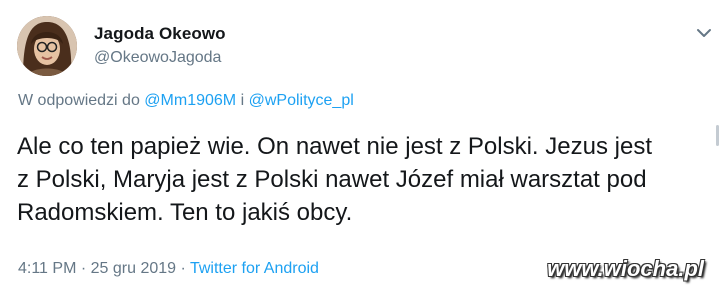  I want to click on reply-context: W odpowiedzi do @Mm1906M i @wPolityce_pl, so click(186, 101).